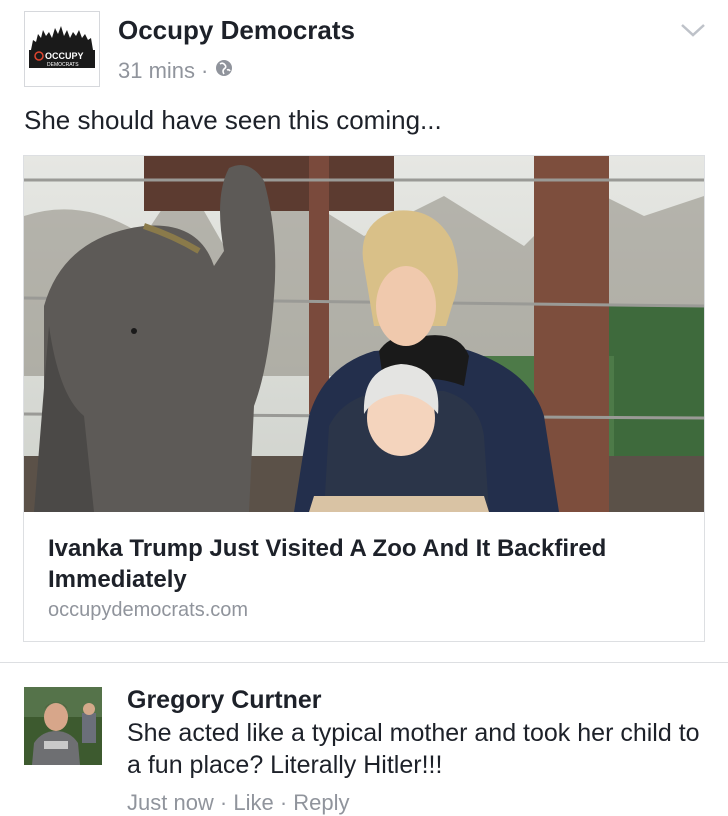 This screenshot has height=816, width=728. Describe the element at coordinates (156, 71) in the screenshot. I see `post-timestamp: 31 mins` at that location.